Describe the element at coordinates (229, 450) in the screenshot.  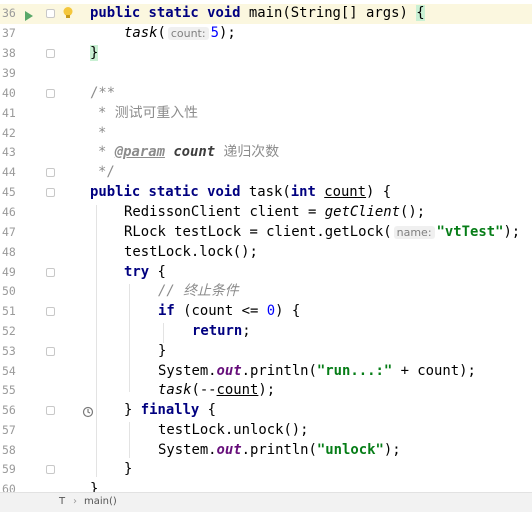
I see `static-field: out` at that location.